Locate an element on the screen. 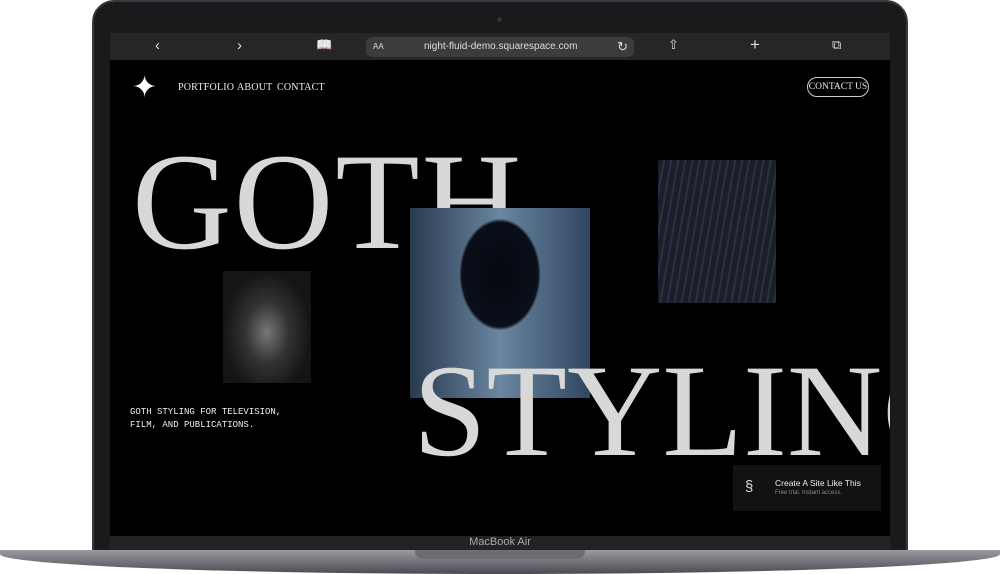 The height and width of the screenshot is (574, 1000). squarespace-logo-icon: § is located at coordinates (749, 486).